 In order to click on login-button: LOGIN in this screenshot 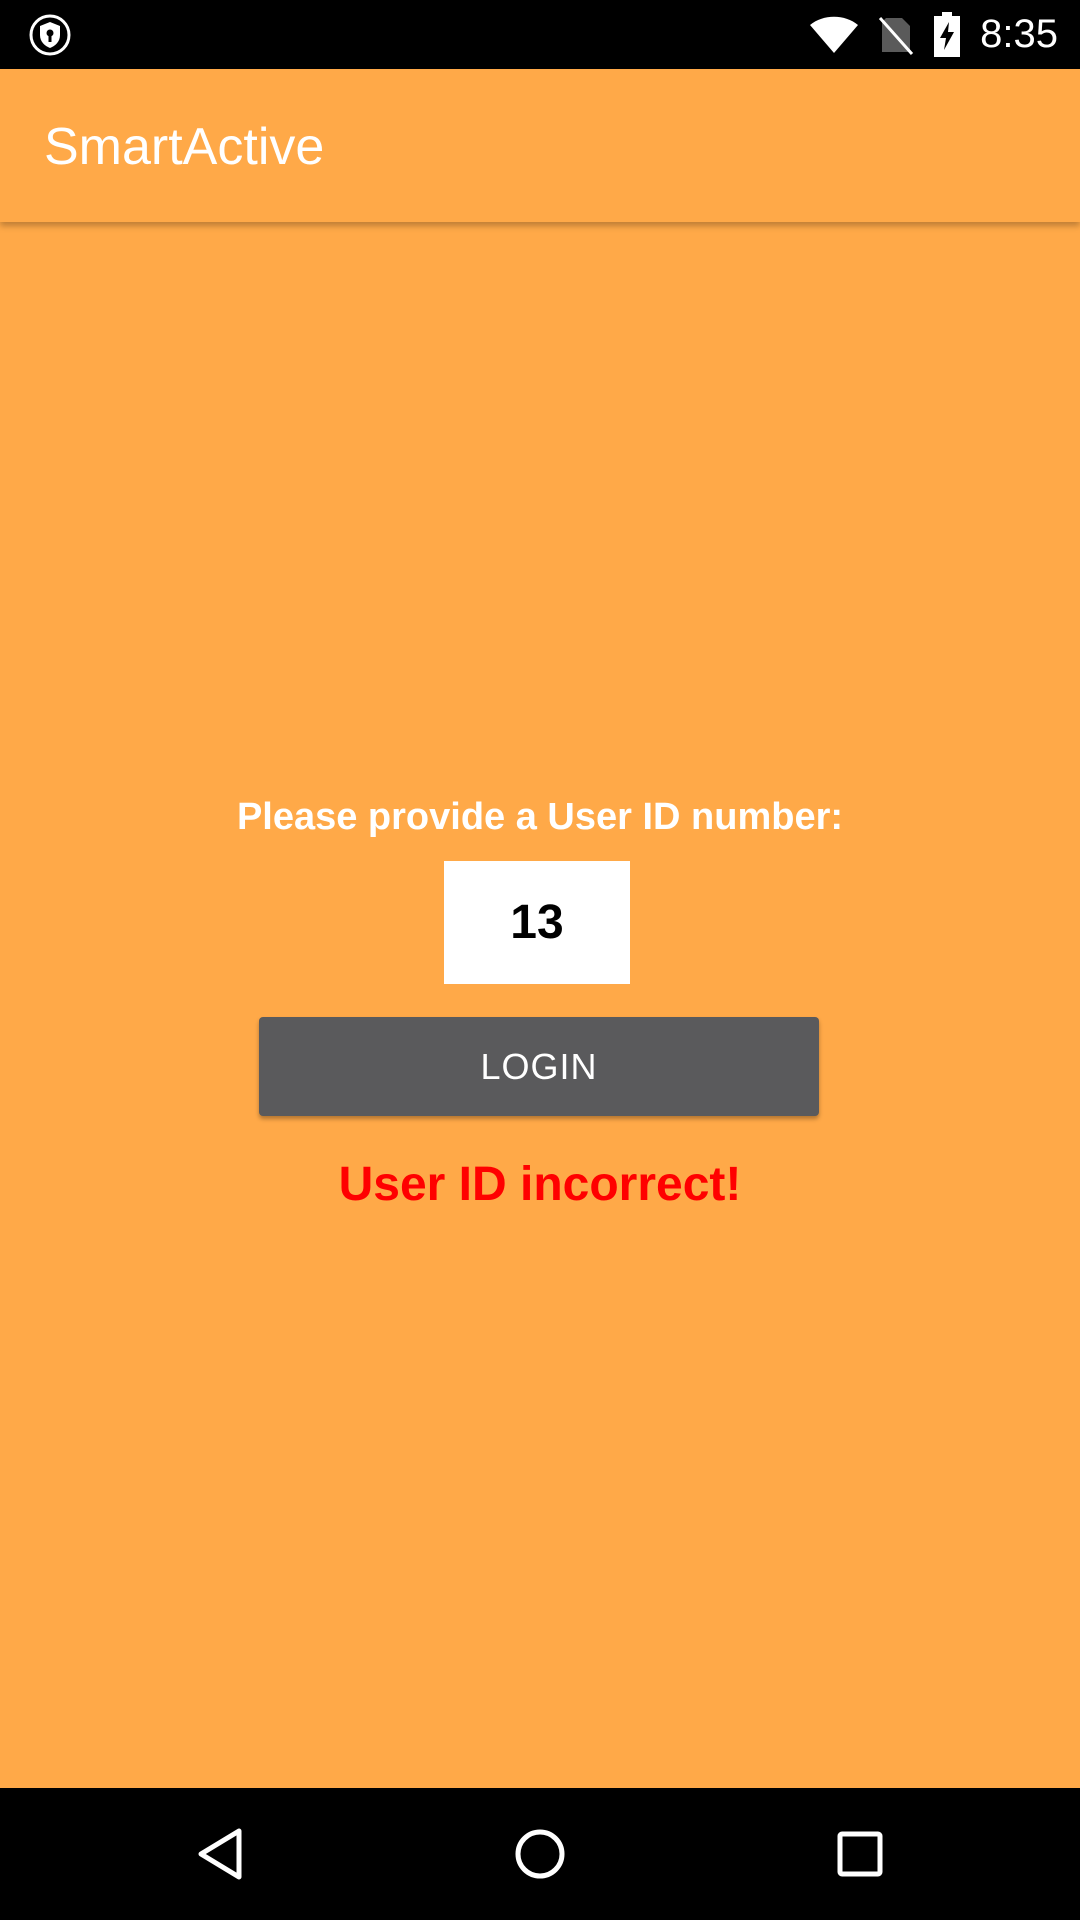, I will do `click(539, 1066)`.